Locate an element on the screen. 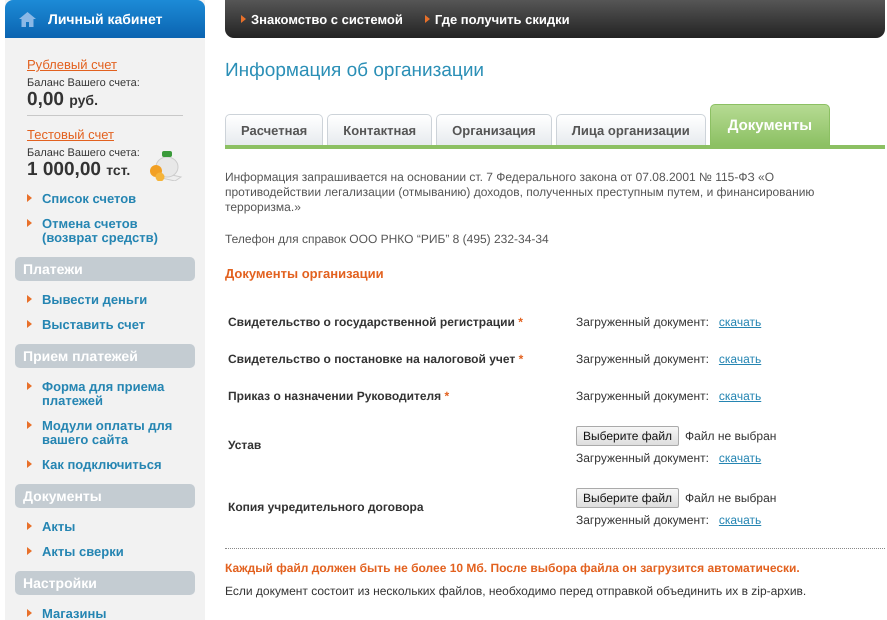  home-icon is located at coordinates (27, 19).